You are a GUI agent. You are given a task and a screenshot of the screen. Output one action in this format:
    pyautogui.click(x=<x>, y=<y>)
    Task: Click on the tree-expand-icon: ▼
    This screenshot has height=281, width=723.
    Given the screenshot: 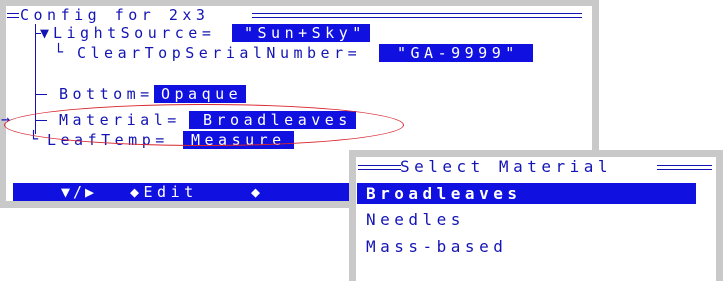 What is the action you would take?
    pyautogui.click(x=47, y=33)
    